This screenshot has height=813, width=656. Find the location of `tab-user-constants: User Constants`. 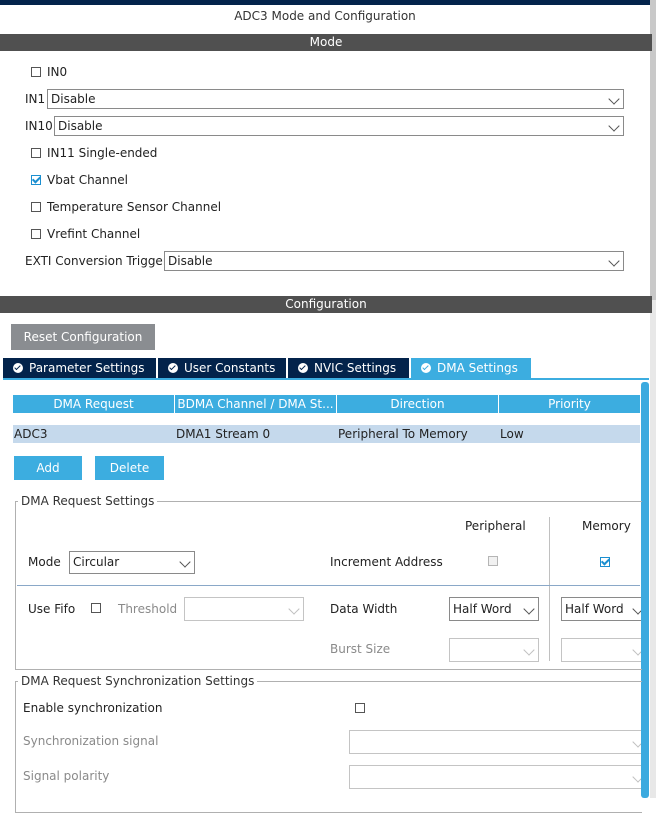

tab-user-constants: User Constants is located at coordinates (222, 368).